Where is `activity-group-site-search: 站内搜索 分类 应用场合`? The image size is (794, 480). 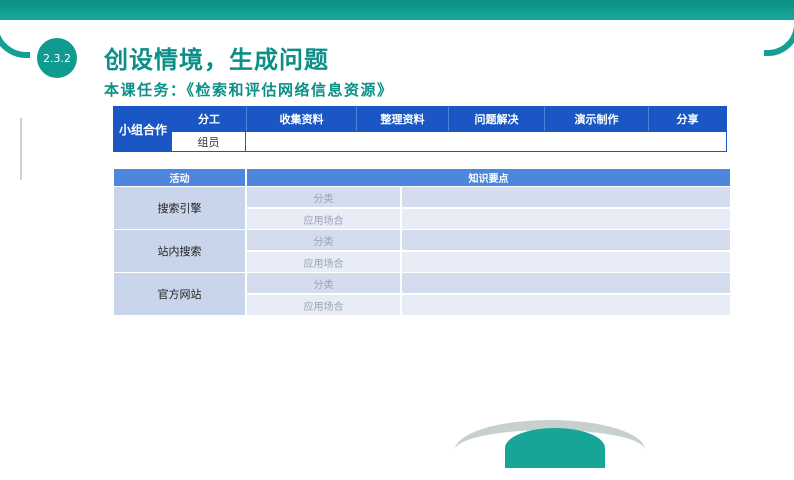
activity-group-site-search: 站内搜索 分类 应用场合 is located at coordinates (422, 251).